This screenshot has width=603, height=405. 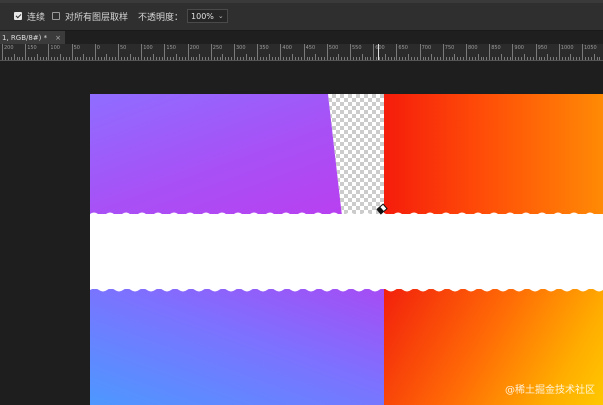 I want to click on contiguous-checkbox, so click(x=18, y=16).